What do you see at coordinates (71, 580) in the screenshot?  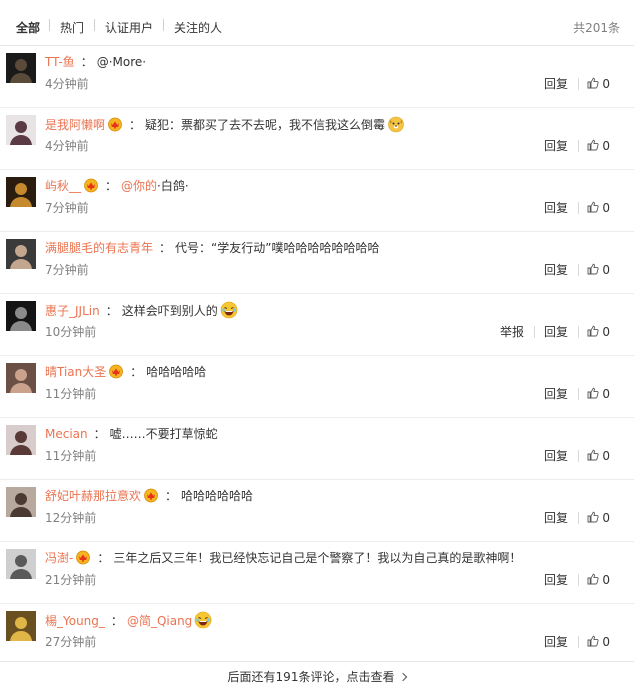 I see `comment-time: 21分钟前` at bounding box center [71, 580].